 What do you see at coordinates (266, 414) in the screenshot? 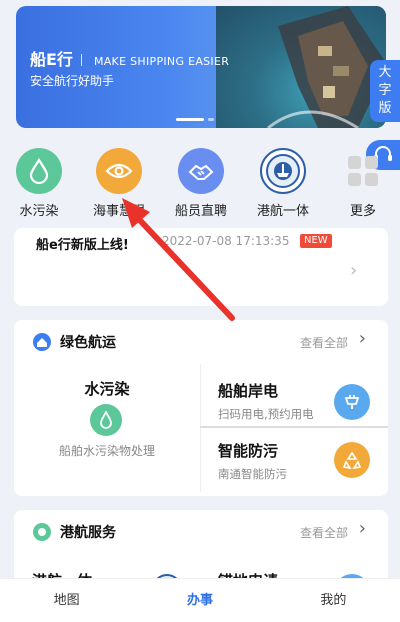
I see `item-desc: 扫码用电,预约用电` at bounding box center [266, 414].